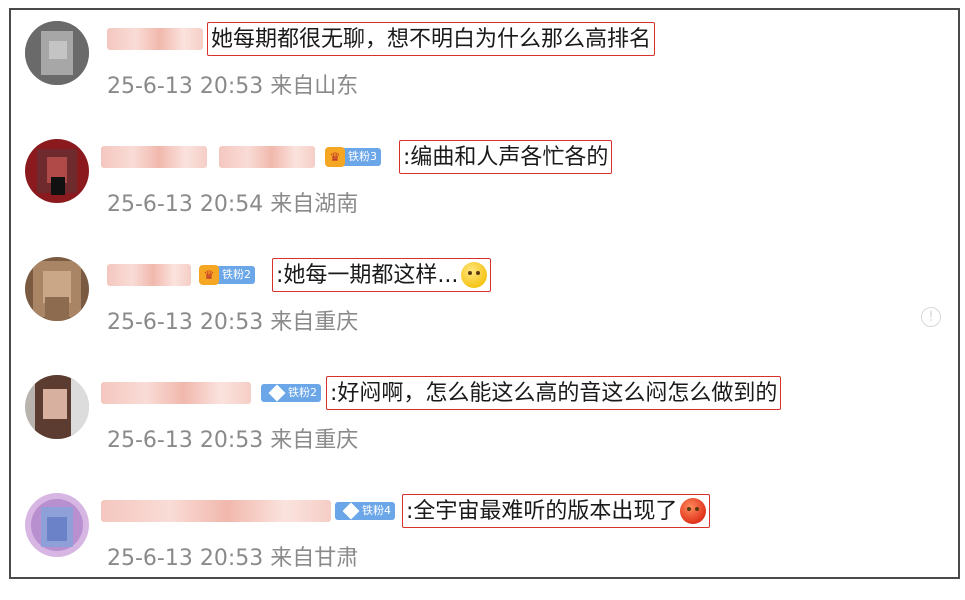 The width and height of the screenshot is (965, 600). I want to click on fan-badge: ♛ 铁粉3, so click(353, 157).